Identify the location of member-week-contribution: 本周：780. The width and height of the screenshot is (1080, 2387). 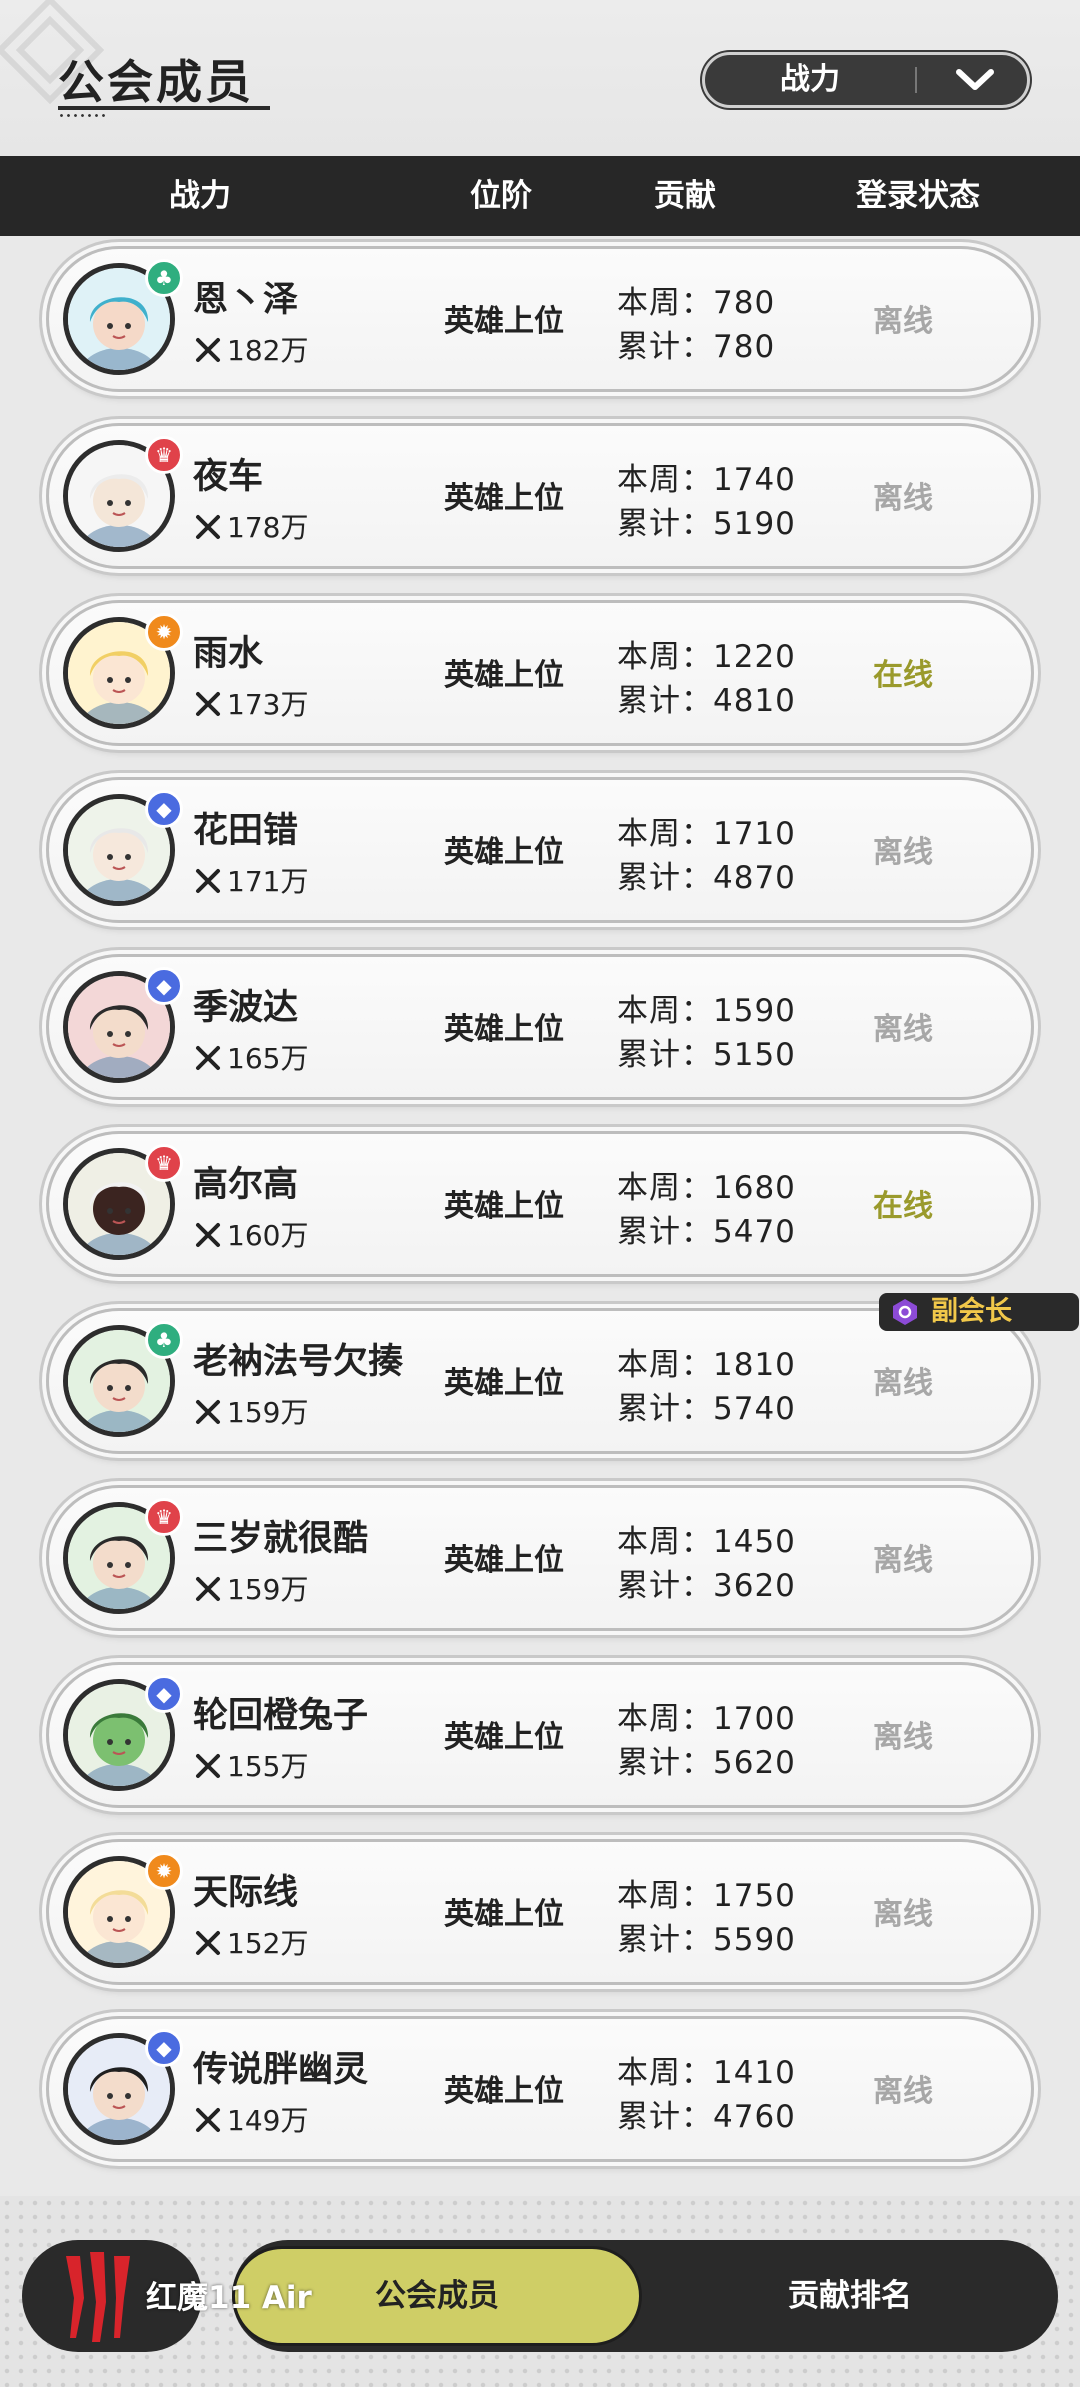
(696, 299).